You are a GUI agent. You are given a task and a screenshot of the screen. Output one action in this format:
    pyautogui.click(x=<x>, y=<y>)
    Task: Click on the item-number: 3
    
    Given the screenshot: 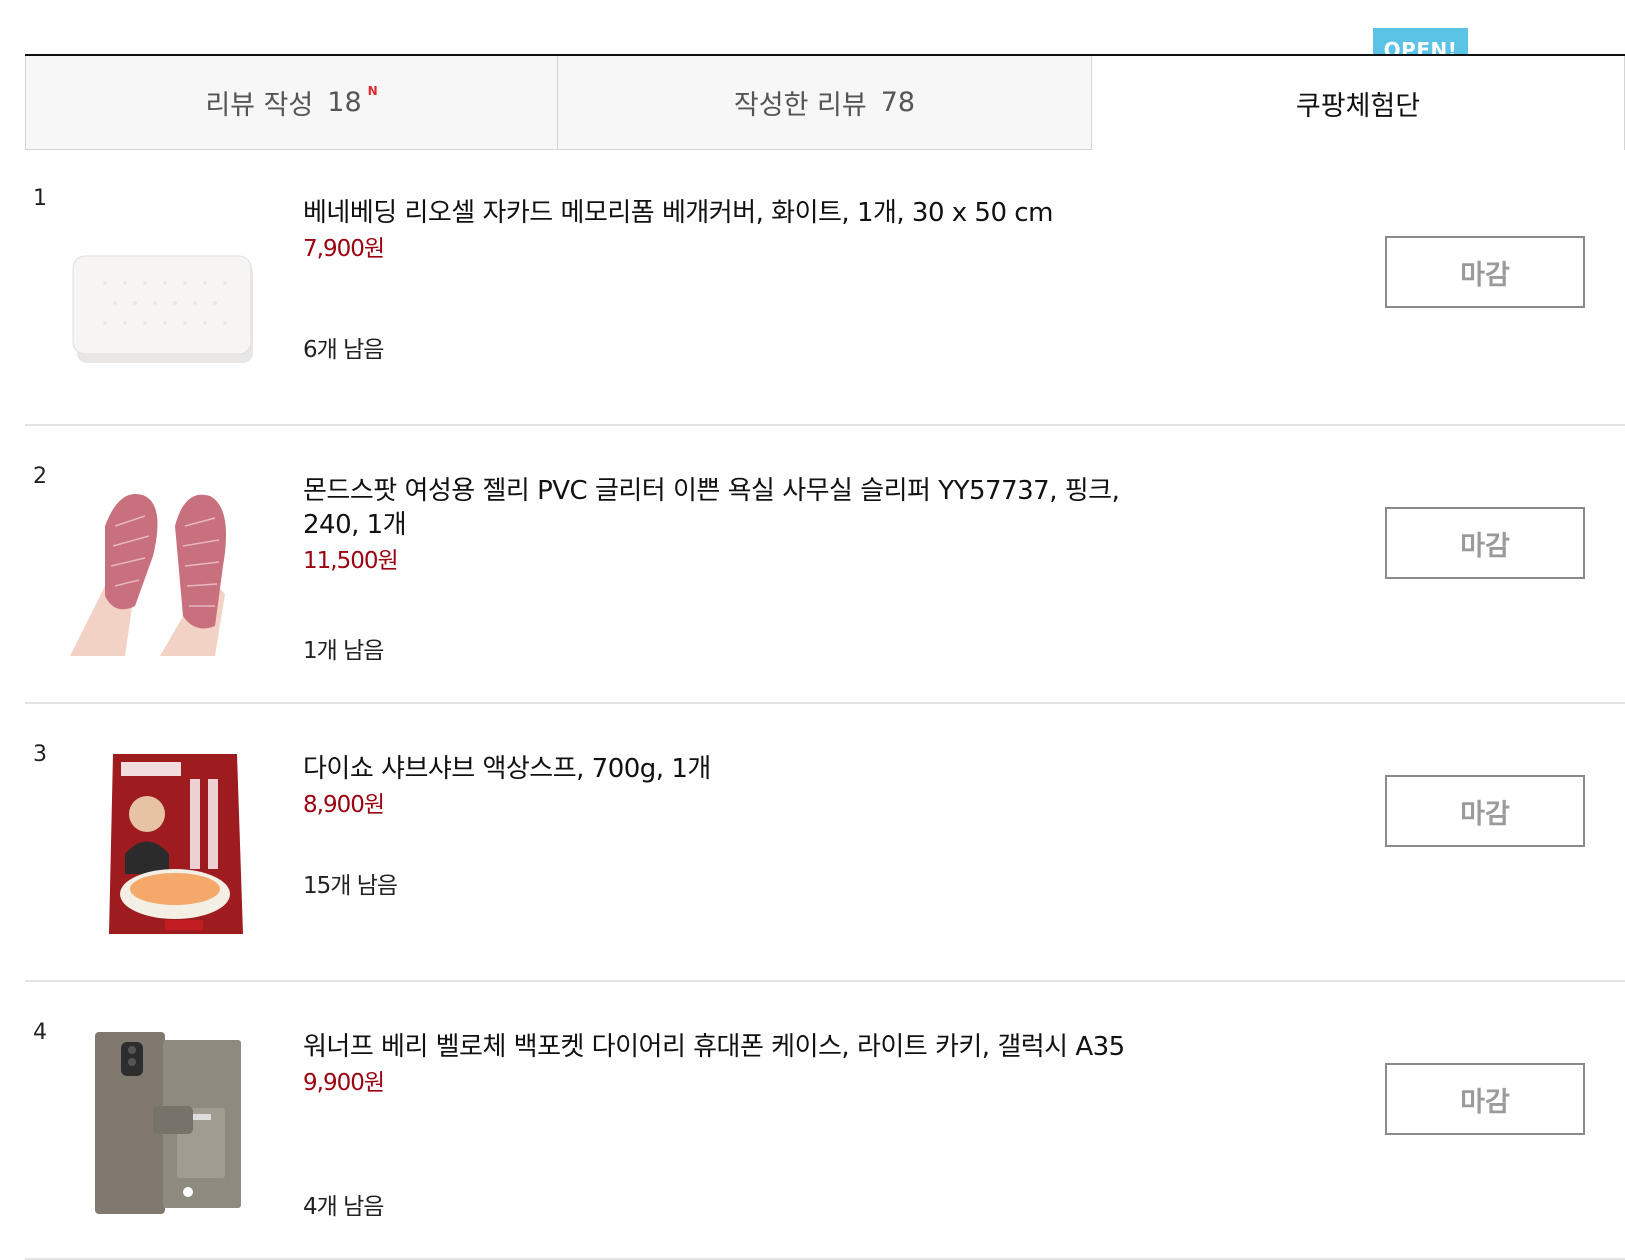 What is the action you would take?
    pyautogui.click(x=40, y=754)
    